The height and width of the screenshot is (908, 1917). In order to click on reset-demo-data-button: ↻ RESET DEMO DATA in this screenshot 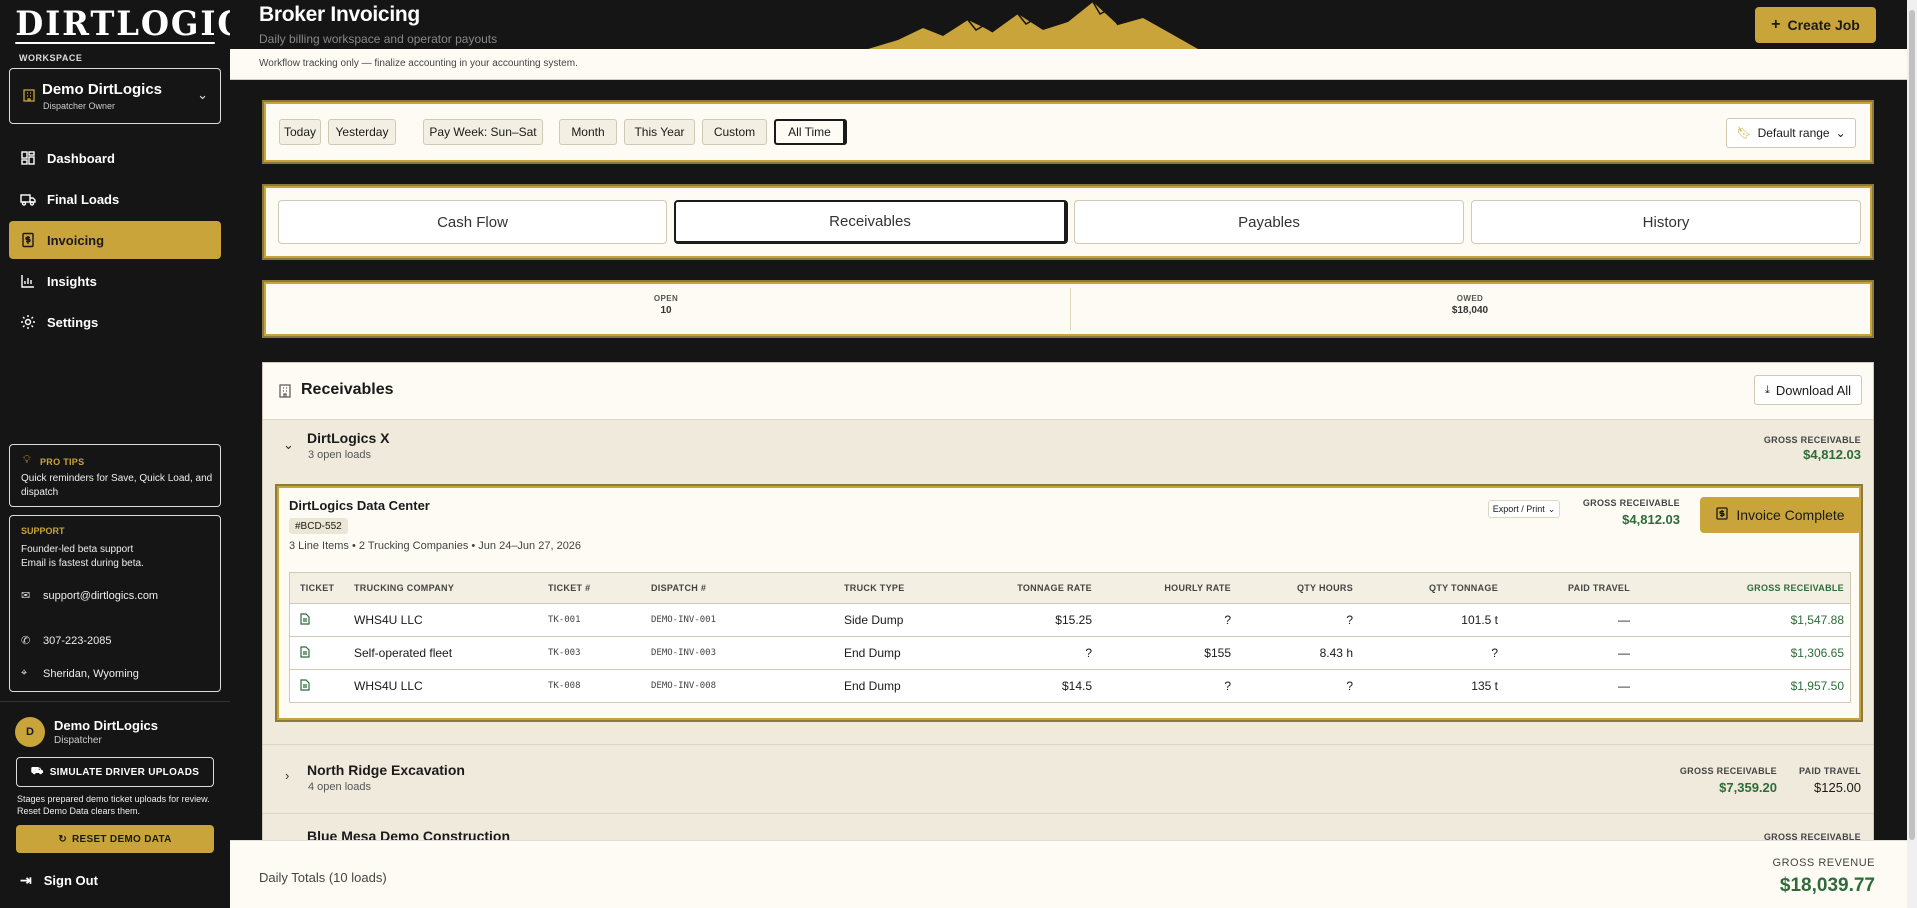, I will do `click(115, 839)`.